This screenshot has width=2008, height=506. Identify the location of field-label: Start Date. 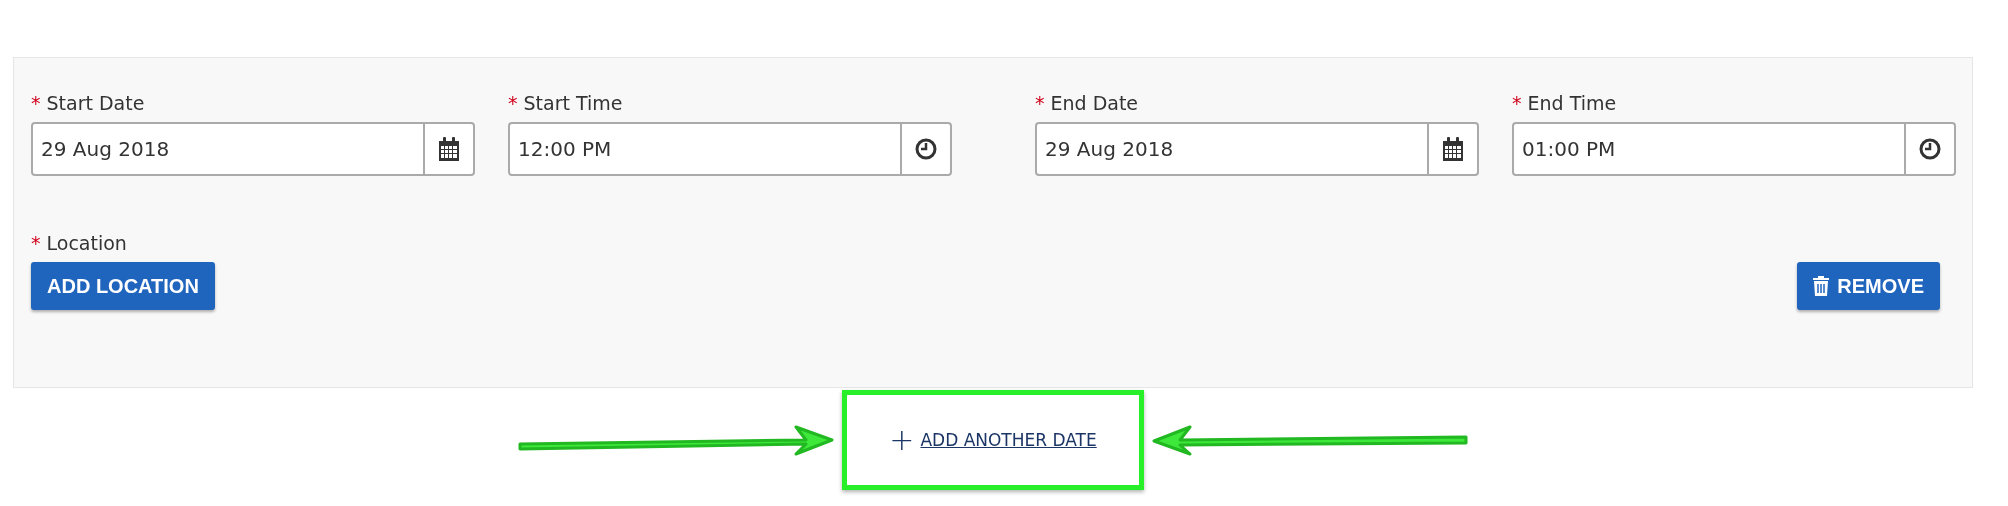
(95, 103).